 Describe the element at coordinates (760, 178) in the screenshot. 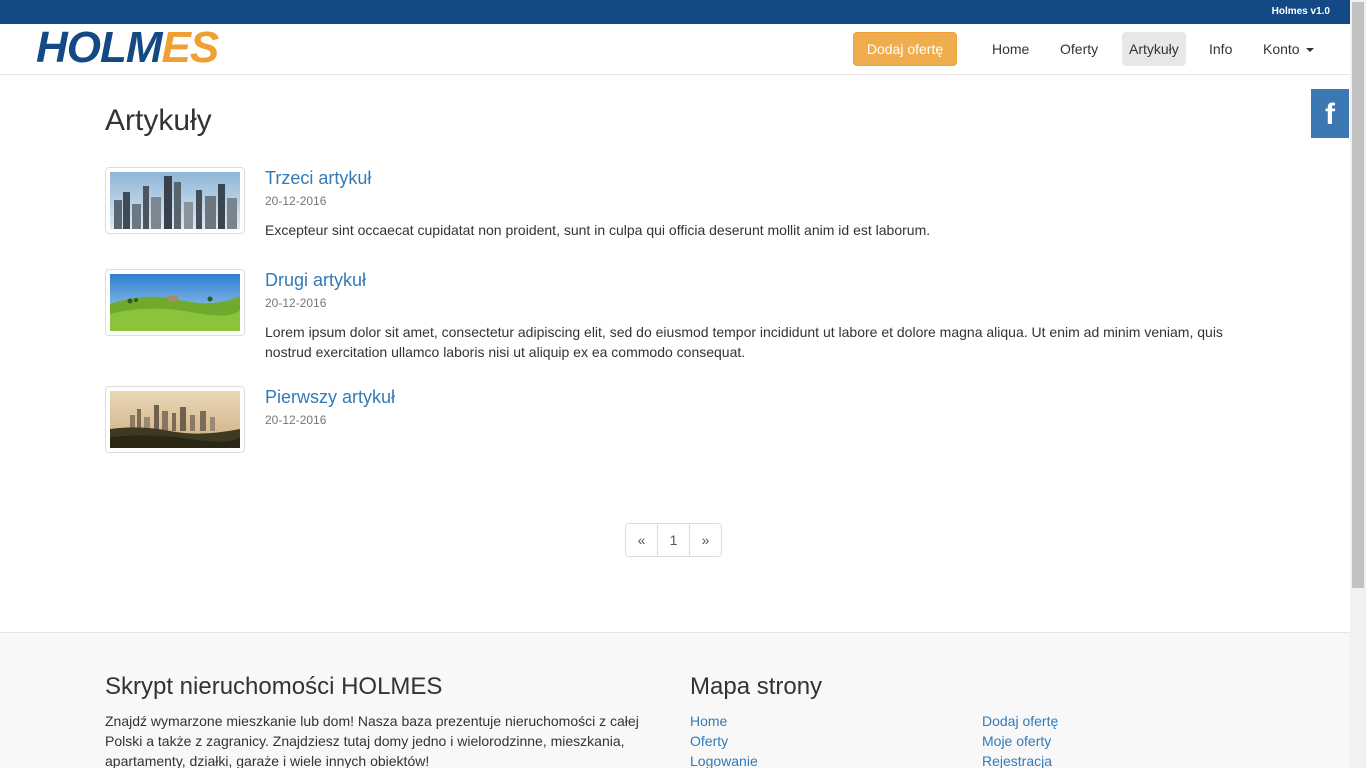

I see `article-title-link: Trzeci artykuł` at that location.